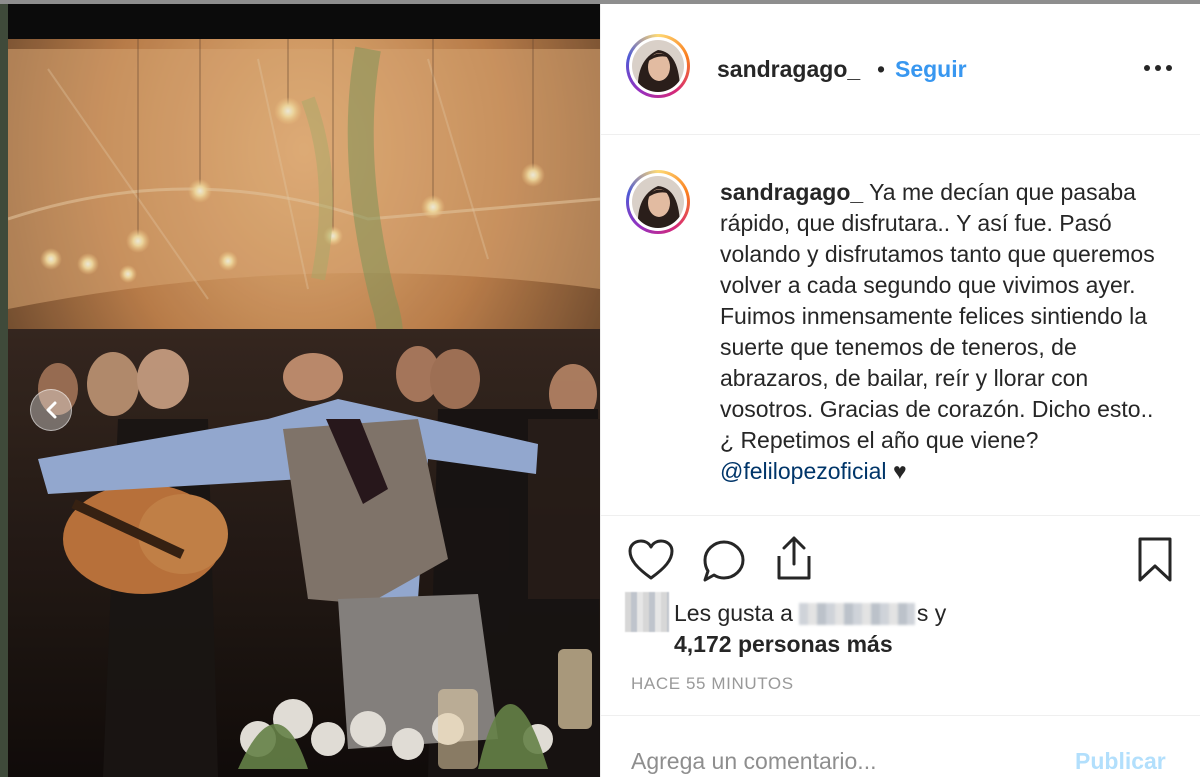 This screenshot has height=778, width=1200. What do you see at coordinates (900, 134) in the screenshot?
I see `header-divider` at bounding box center [900, 134].